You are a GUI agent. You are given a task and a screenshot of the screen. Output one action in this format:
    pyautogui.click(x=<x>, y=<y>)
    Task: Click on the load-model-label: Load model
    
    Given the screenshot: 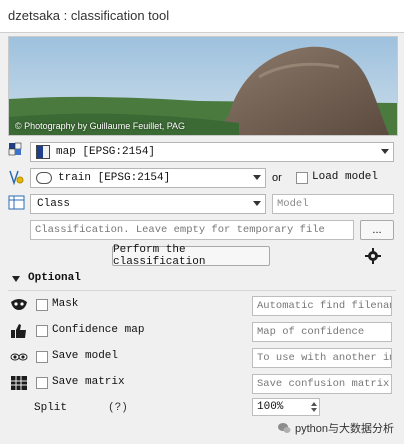 What is the action you would take?
    pyautogui.click(x=345, y=177)
    